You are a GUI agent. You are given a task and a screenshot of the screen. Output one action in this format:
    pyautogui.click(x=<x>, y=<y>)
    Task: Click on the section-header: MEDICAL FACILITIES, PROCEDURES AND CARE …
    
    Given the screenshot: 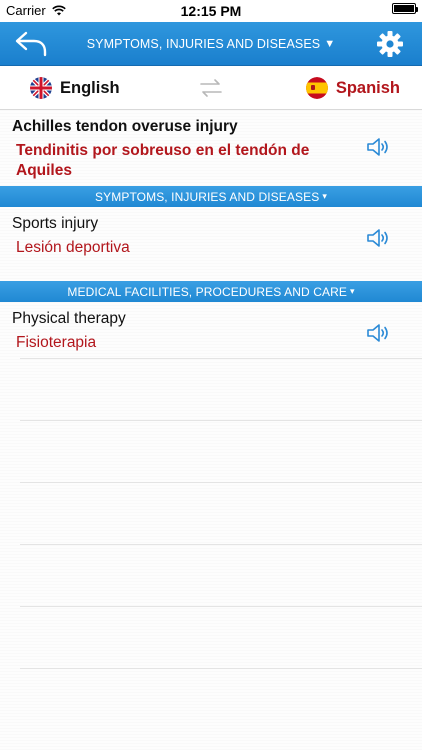 What is the action you would take?
    pyautogui.click(x=211, y=291)
    